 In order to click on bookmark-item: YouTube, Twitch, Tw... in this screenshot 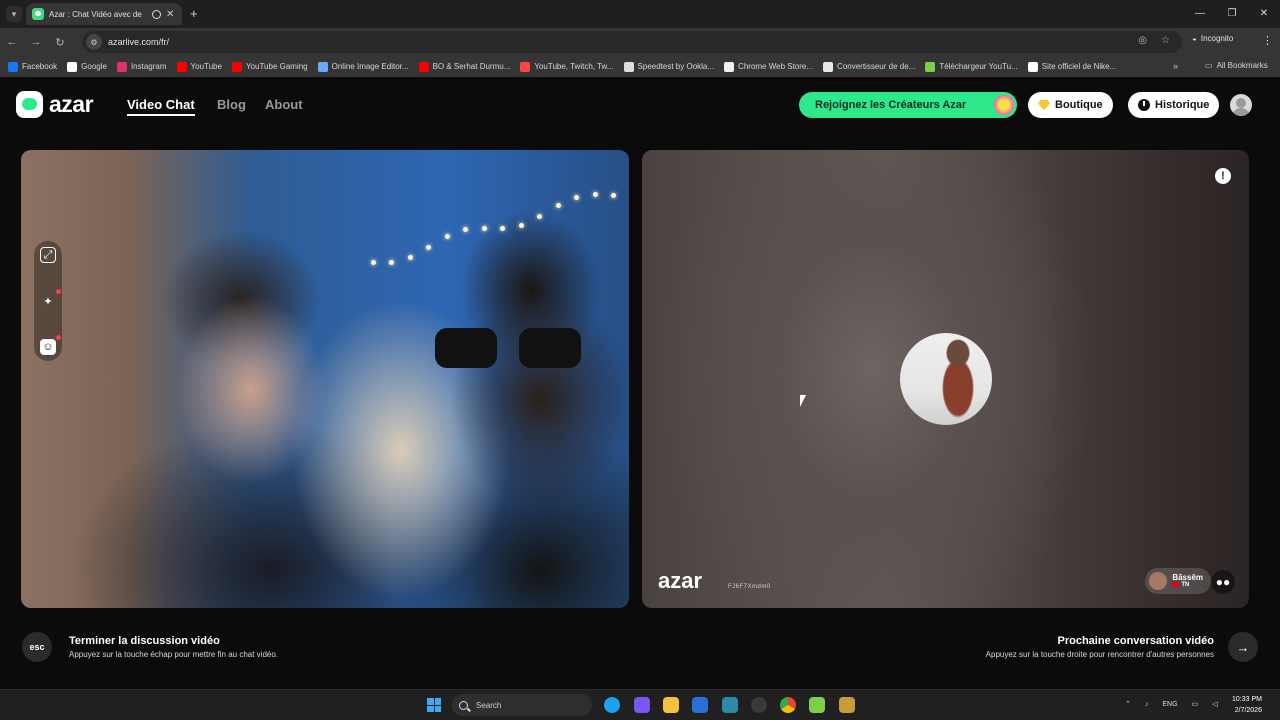, I will do `click(567, 66)`.